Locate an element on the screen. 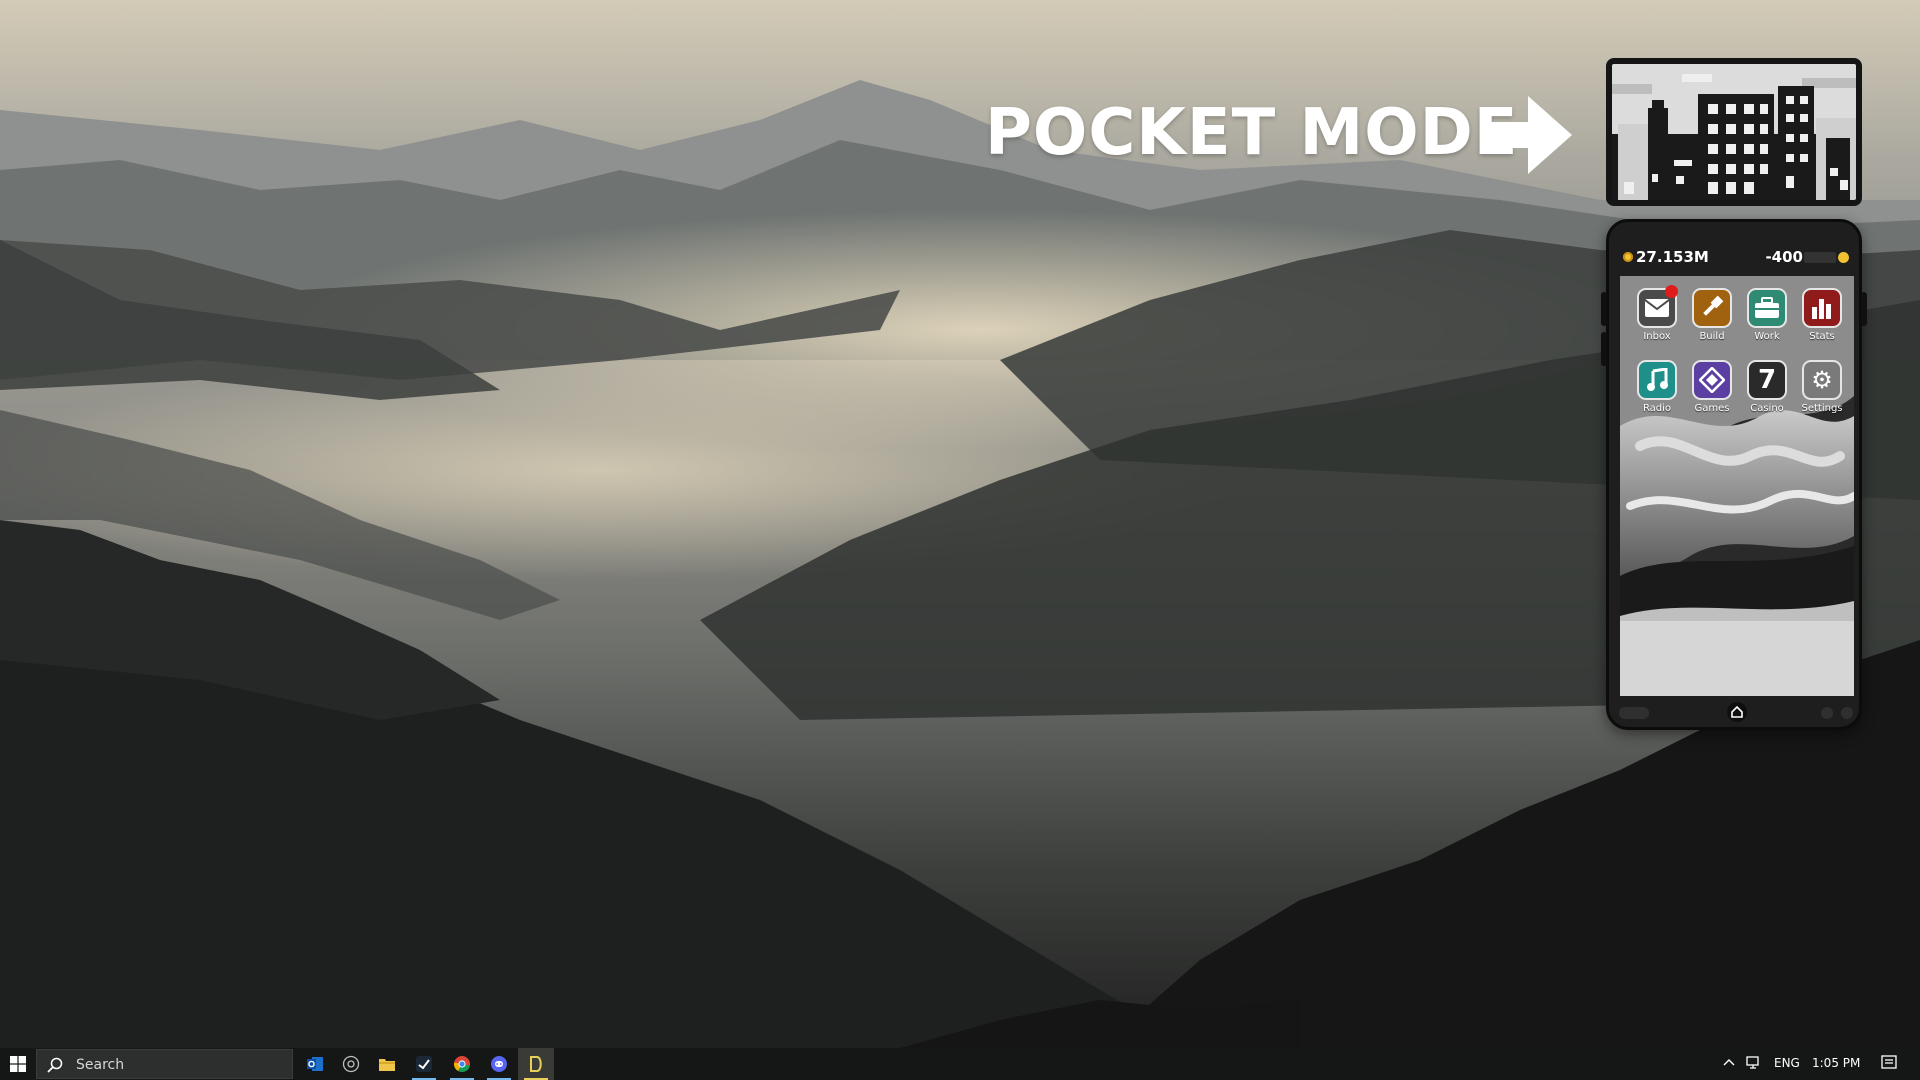  music-note-icon is located at coordinates (1657, 380).